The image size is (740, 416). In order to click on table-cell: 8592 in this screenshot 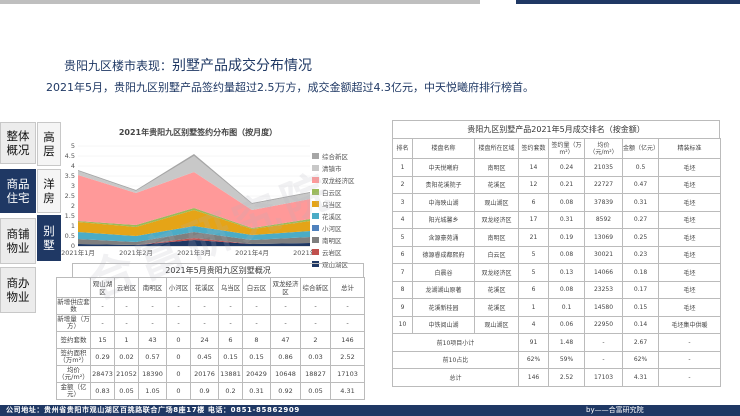, I will do `click(603, 219)`.